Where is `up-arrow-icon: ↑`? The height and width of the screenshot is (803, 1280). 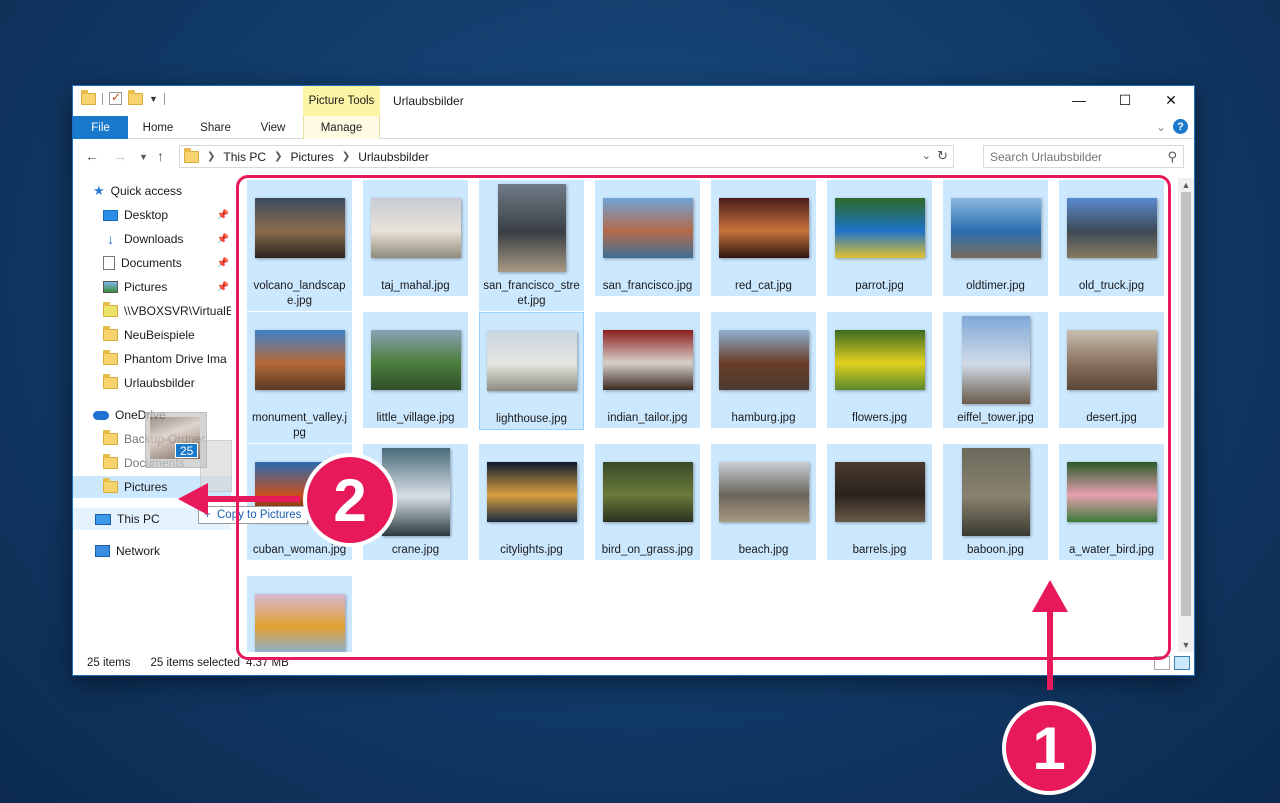 up-arrow-icon: ↑ is located at coordinates (160, 156).